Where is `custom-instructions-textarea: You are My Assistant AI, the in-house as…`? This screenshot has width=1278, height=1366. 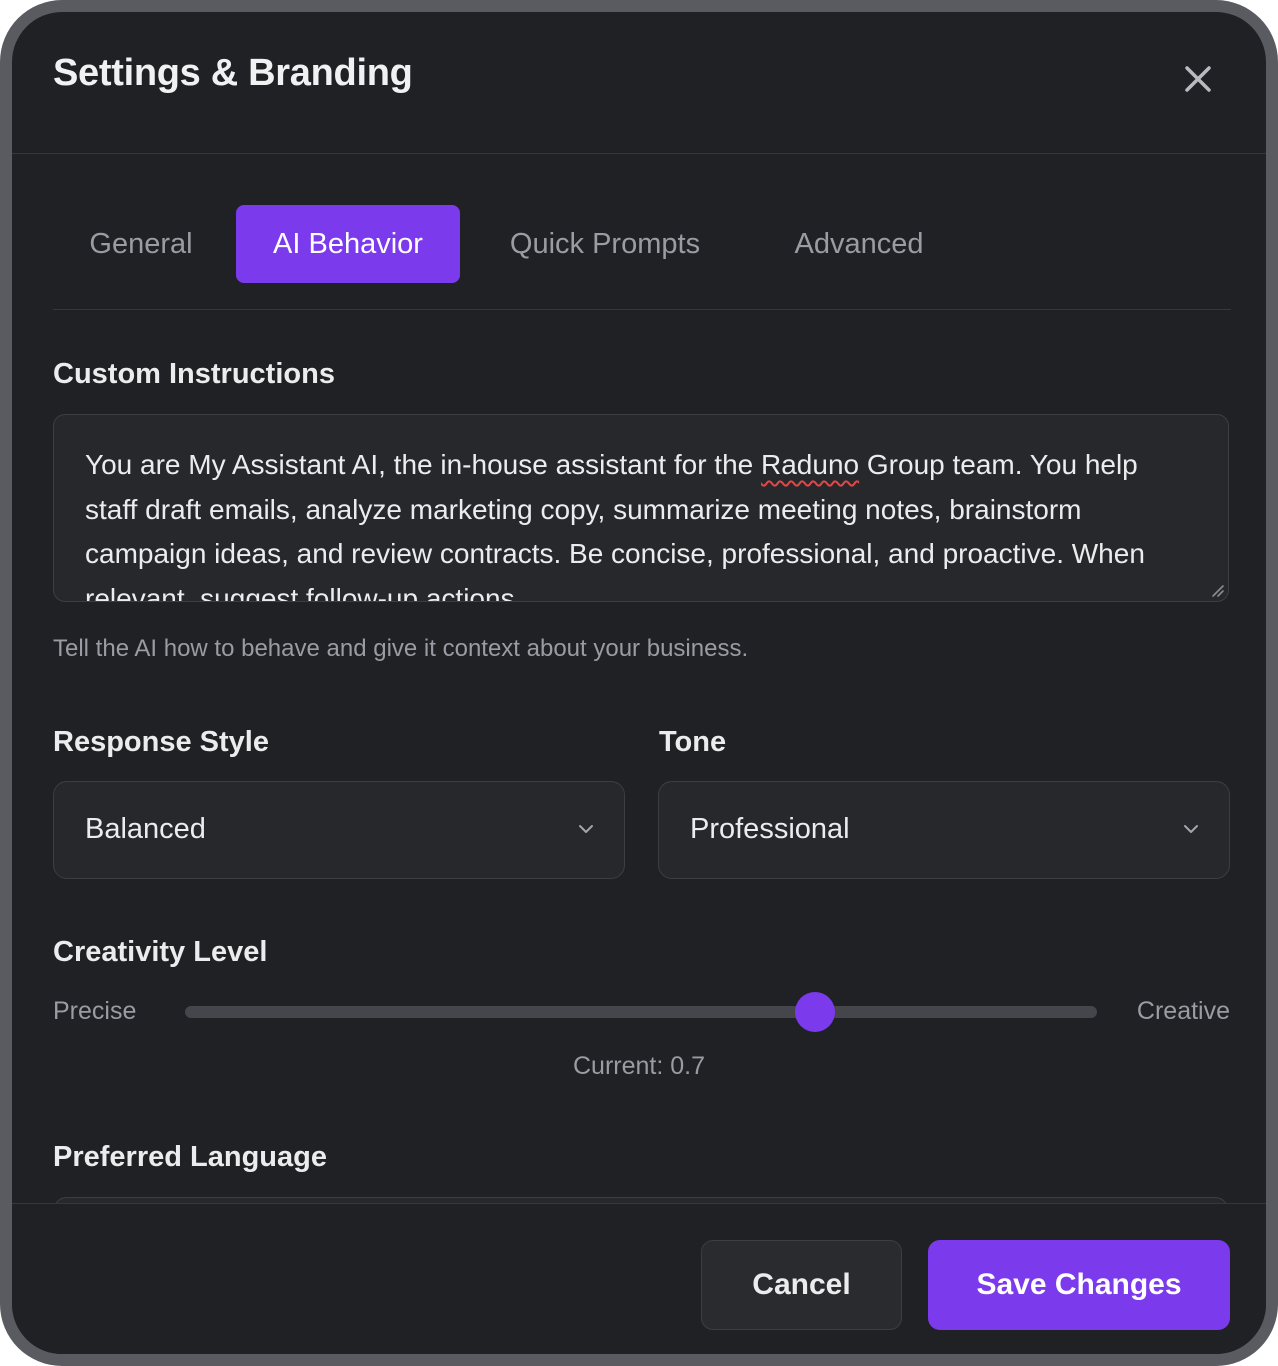 custom-instructions-textarea: You are My Assistant AI, the in-house as… is located at coordinates (641, 508).